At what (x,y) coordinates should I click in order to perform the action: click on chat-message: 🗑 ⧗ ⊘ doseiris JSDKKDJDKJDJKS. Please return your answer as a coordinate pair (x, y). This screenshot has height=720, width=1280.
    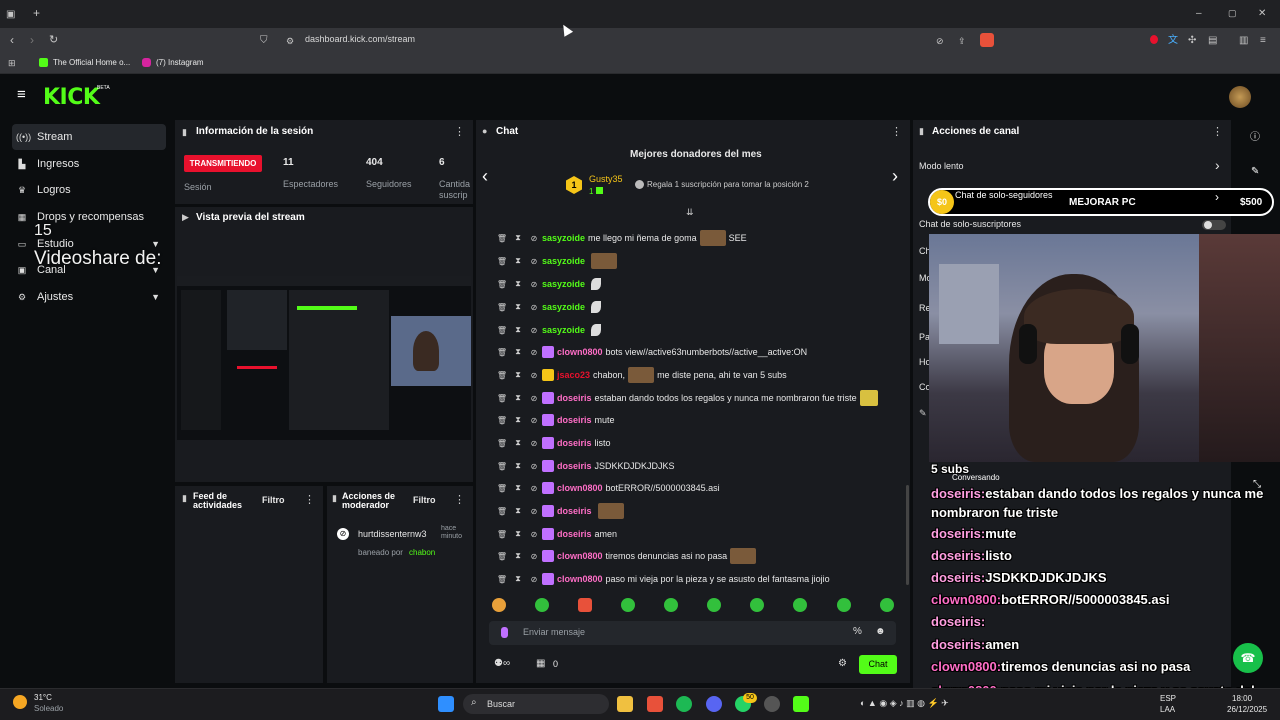
    Looking at the image, I should click on (584, 466).